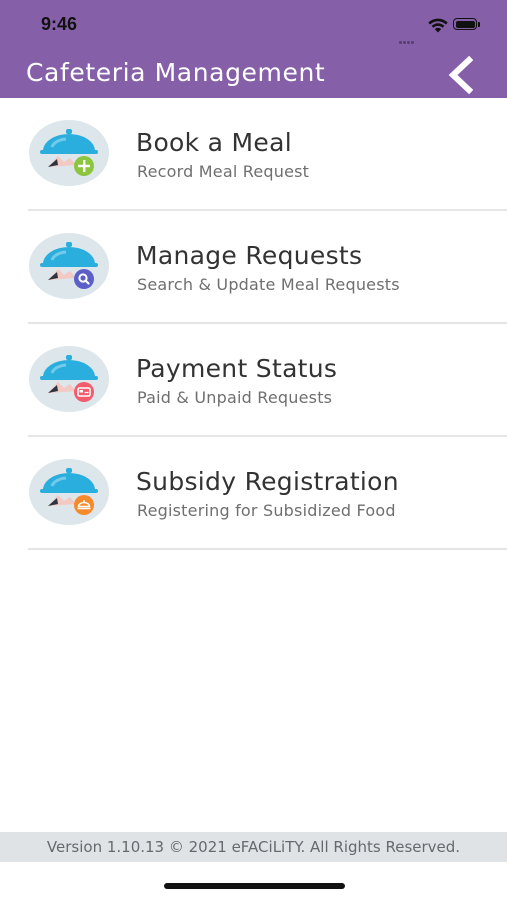 This screenshot has height=900, width=507. I want to click on menu-item-title: Book a Meal, so click(214, 142).